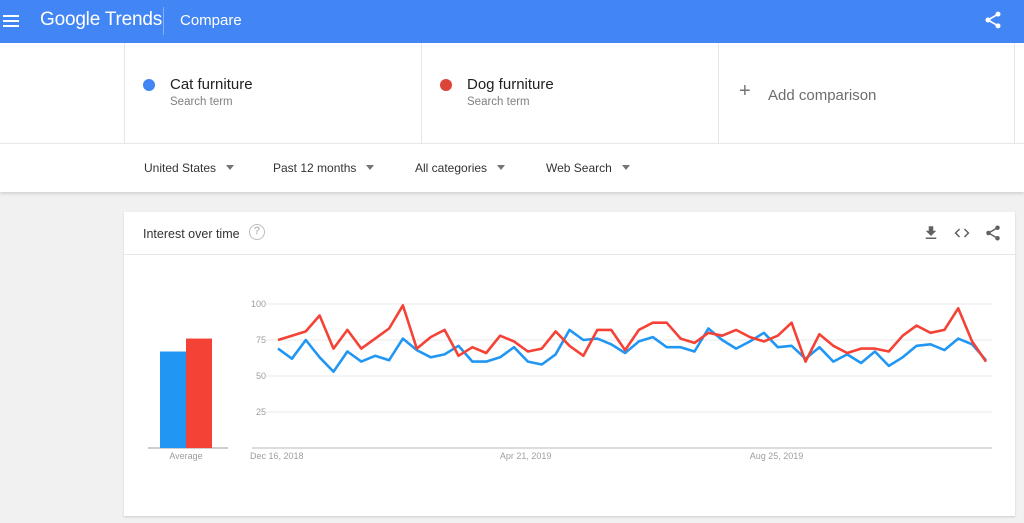 This screenshot has height=523, width=1024. Describe the element at coordinates (258, 304) in the screenshot. I see `y-tick-label: 100` at that location.